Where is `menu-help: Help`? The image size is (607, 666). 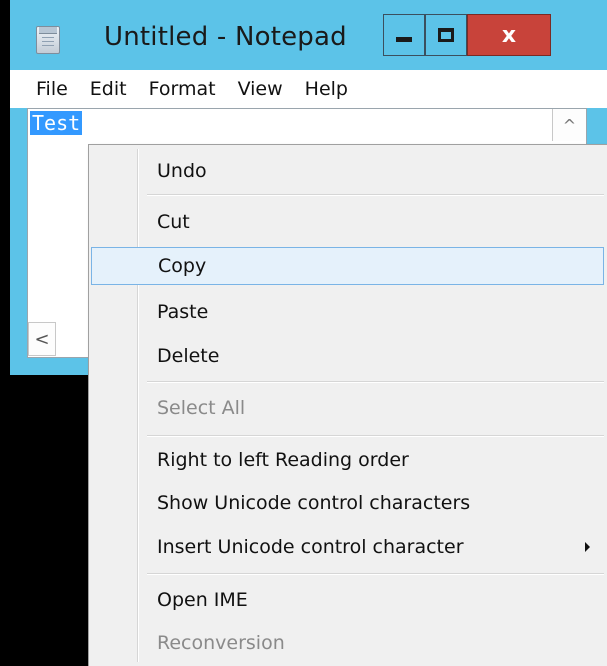 menu-help: Help is located at coordinates (326, 89).